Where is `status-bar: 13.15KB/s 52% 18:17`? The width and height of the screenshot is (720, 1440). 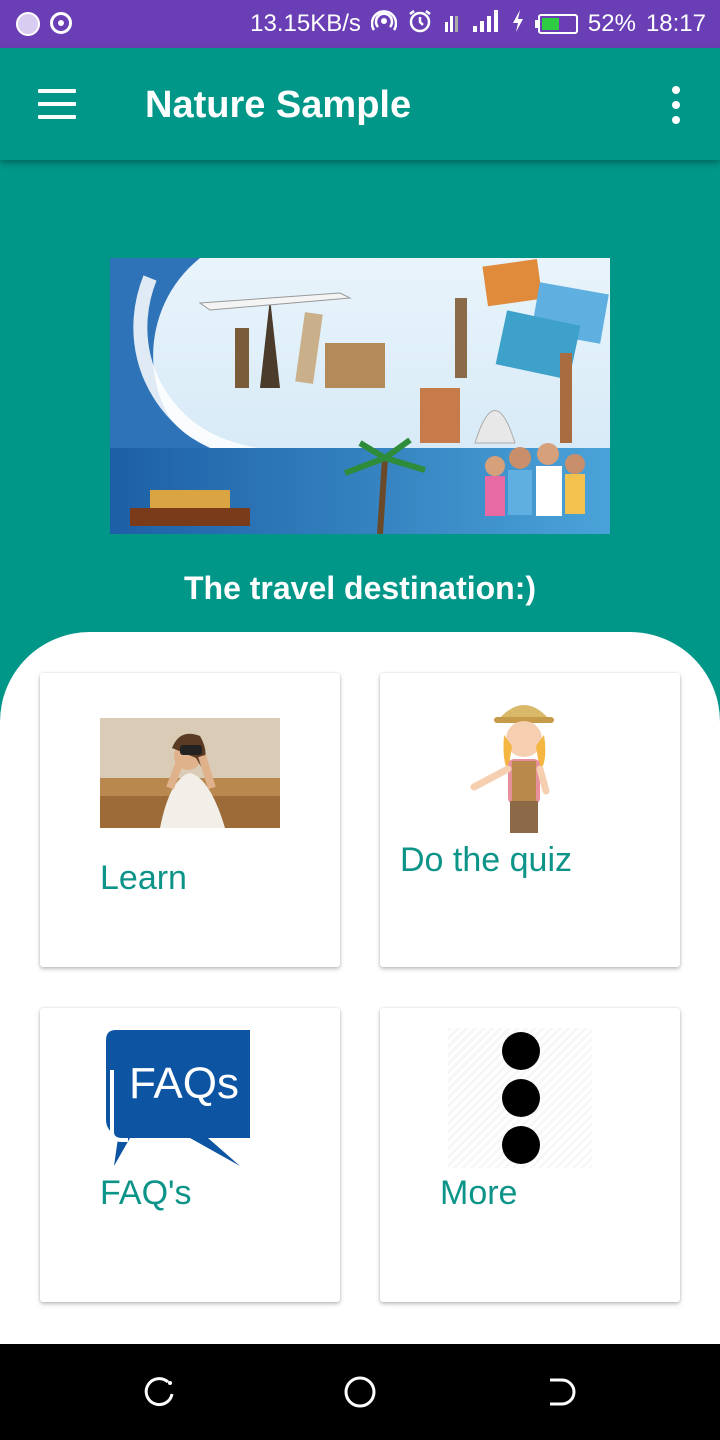 status-bar: 13.15KB/s 52% 18:17 is located at coordinates (360, 24).